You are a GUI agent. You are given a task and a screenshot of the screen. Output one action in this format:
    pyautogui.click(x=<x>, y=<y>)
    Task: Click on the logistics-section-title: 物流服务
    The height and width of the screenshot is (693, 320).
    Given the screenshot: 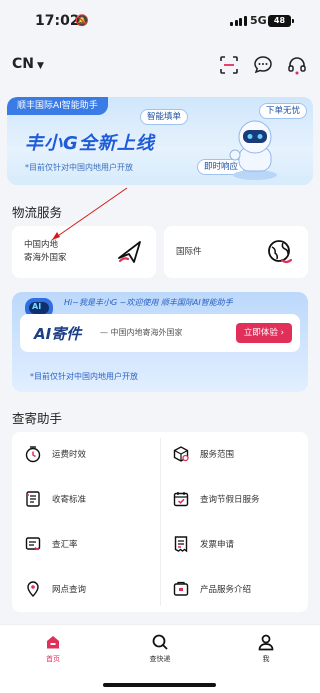 What is the action you would take?
    pyautogui.click(x=37, y=212)
    